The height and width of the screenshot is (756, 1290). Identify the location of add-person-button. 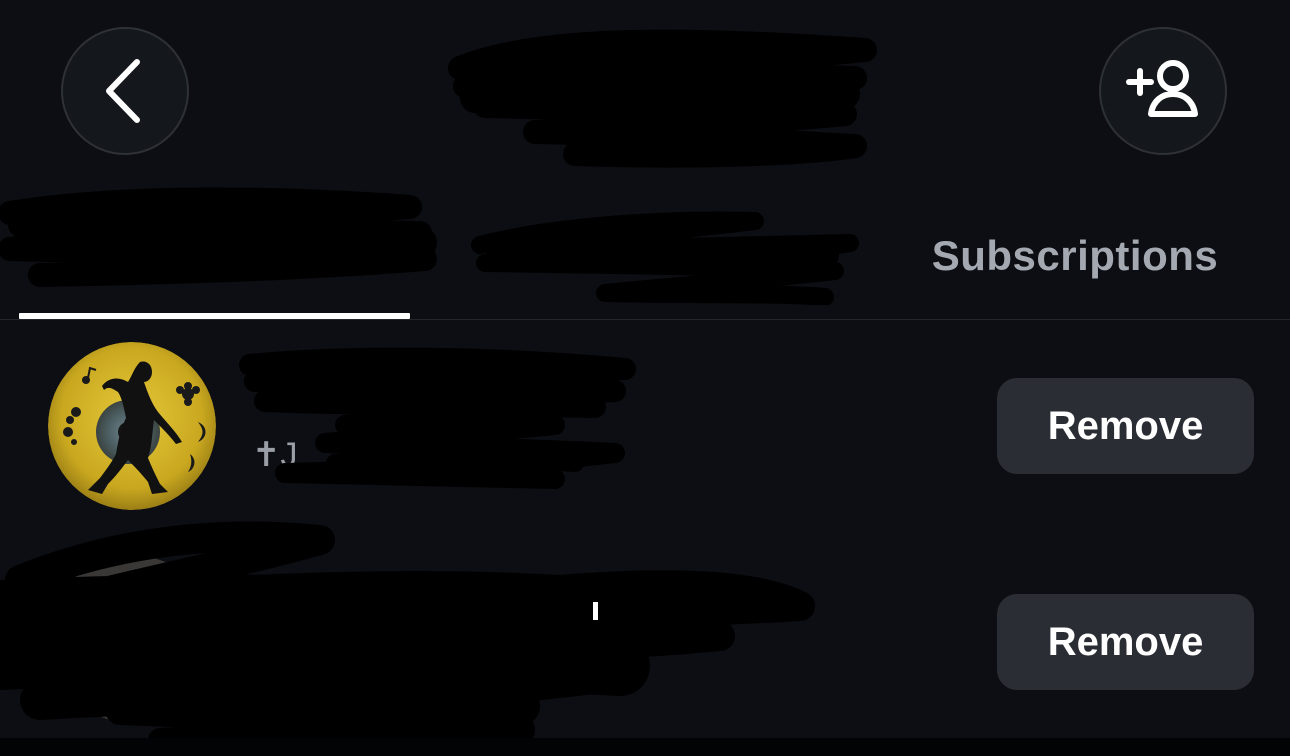
(1163, 91).